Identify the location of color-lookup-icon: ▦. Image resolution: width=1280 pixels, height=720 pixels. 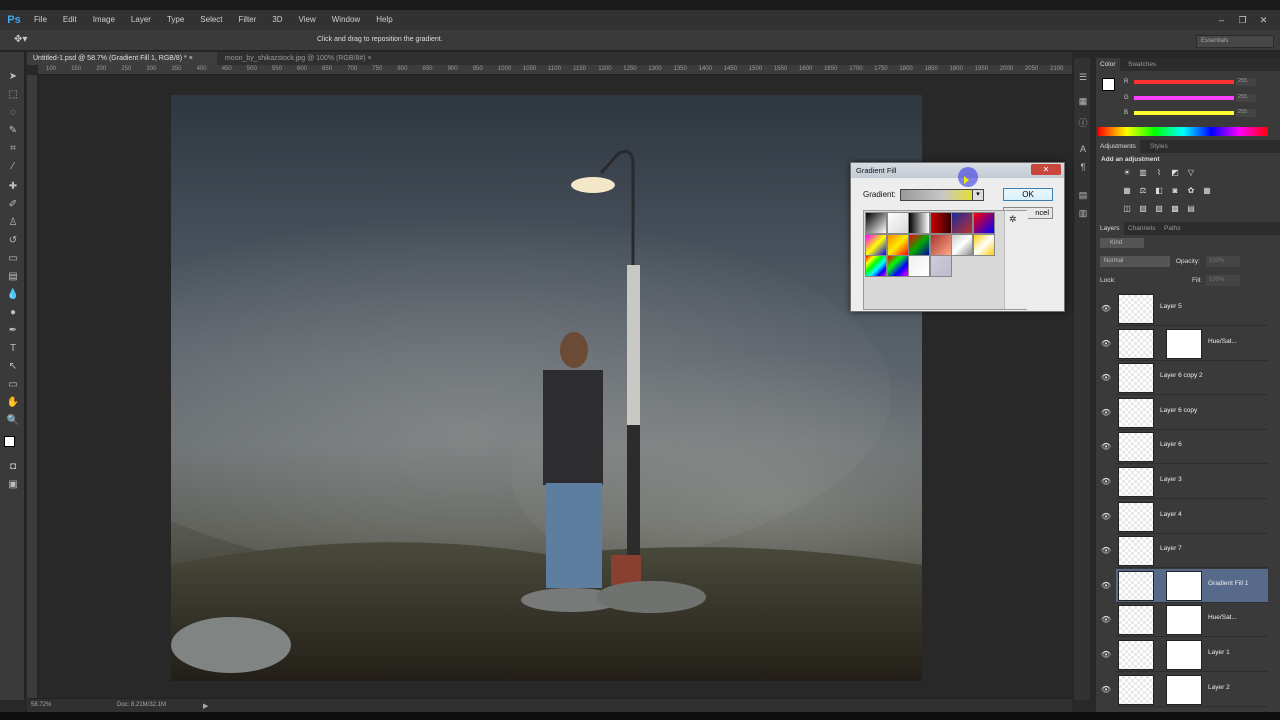
(1207, 191).